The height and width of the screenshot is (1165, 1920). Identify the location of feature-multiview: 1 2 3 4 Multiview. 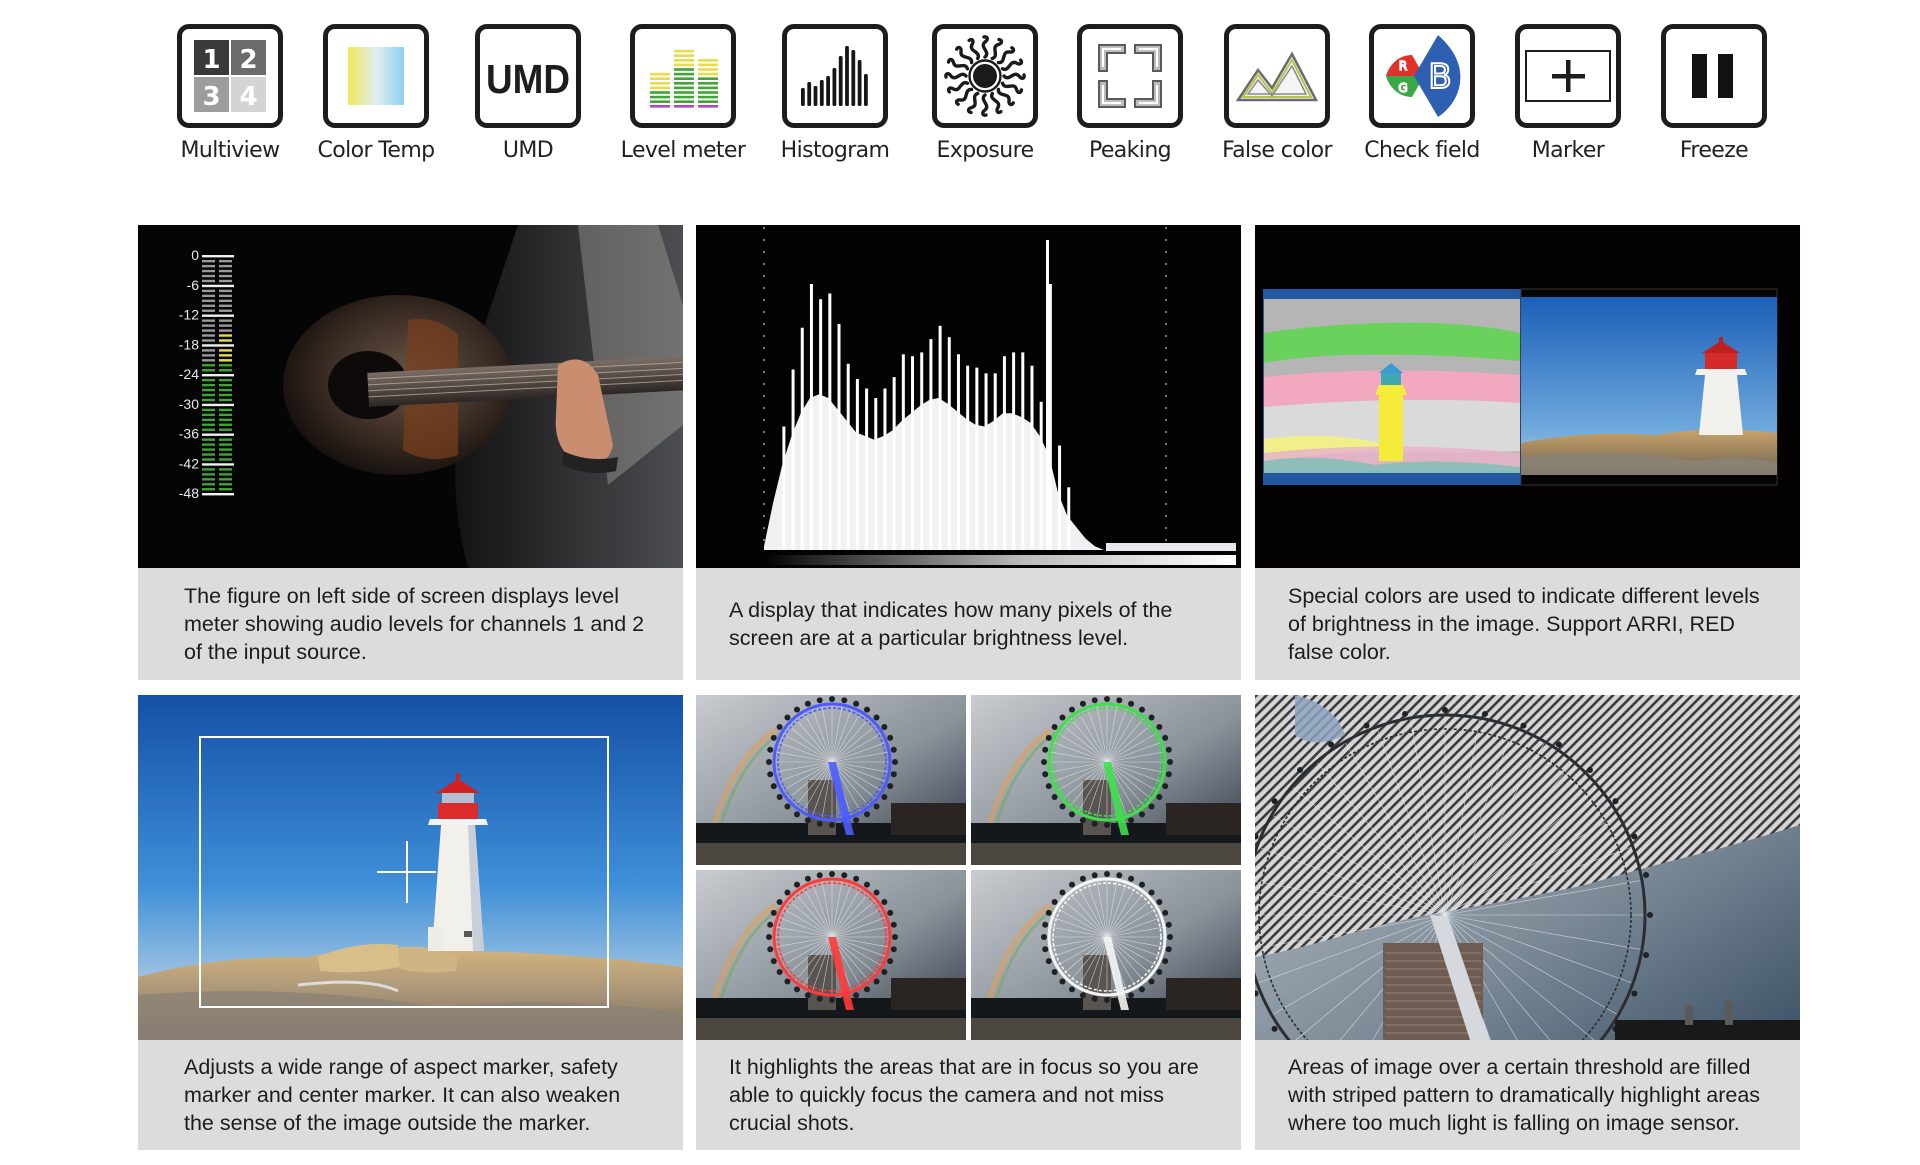
(230, 93).